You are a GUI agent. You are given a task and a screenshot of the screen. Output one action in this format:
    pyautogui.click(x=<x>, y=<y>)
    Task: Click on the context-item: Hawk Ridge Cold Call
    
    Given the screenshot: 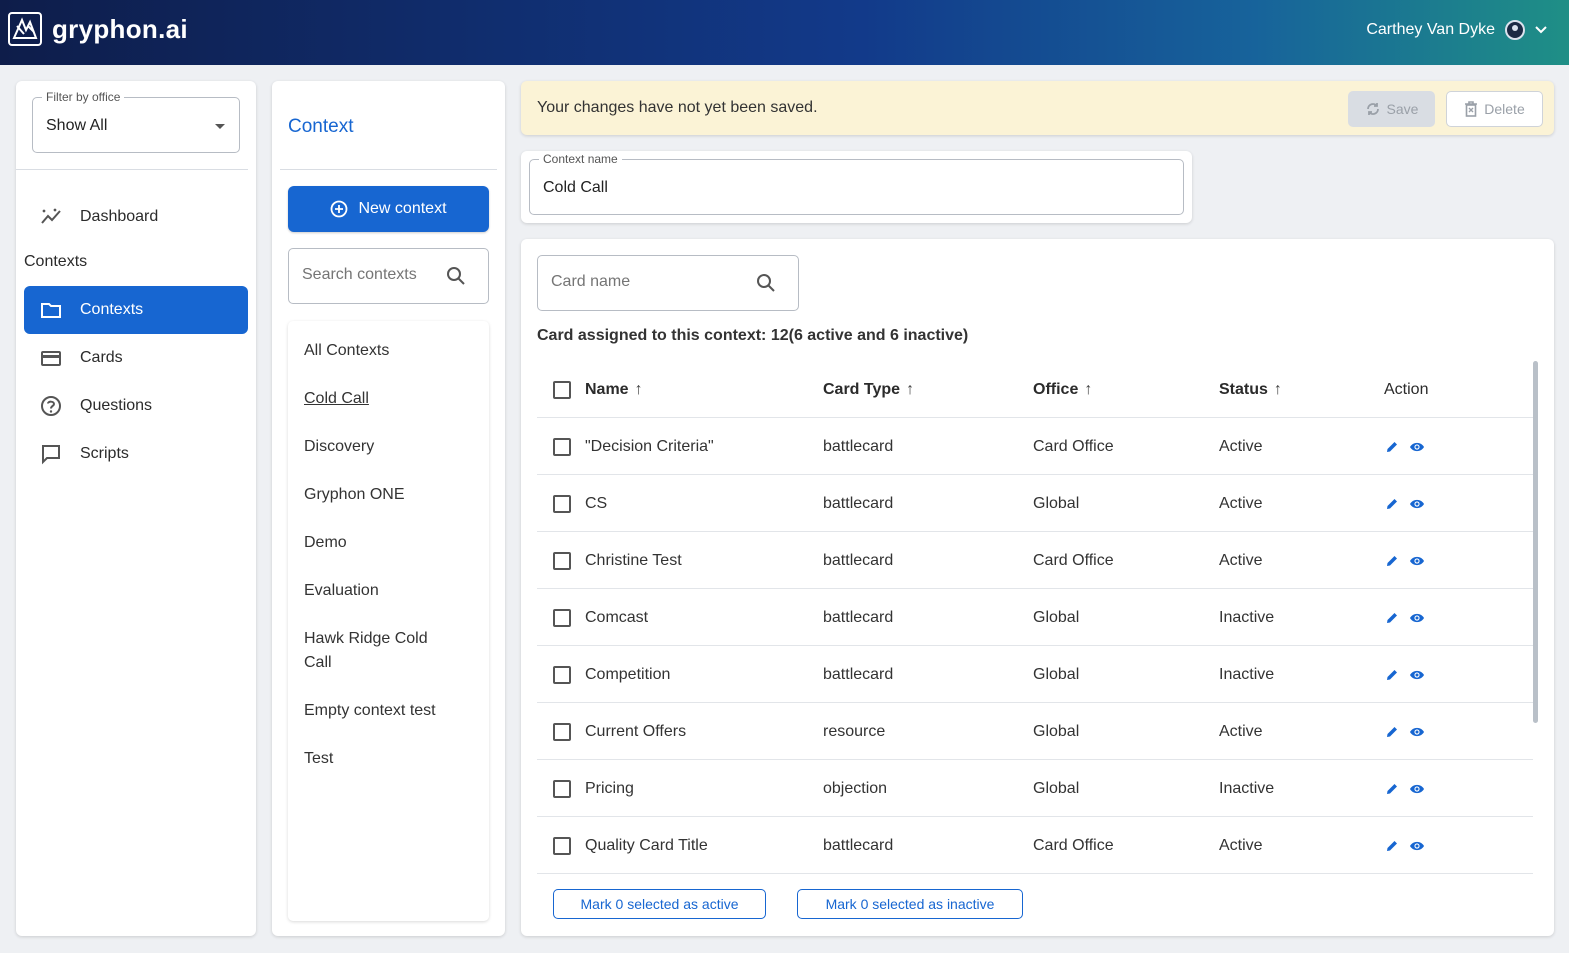 What is the action you would take?
    pyautogui.click(x=379, y=651)
    